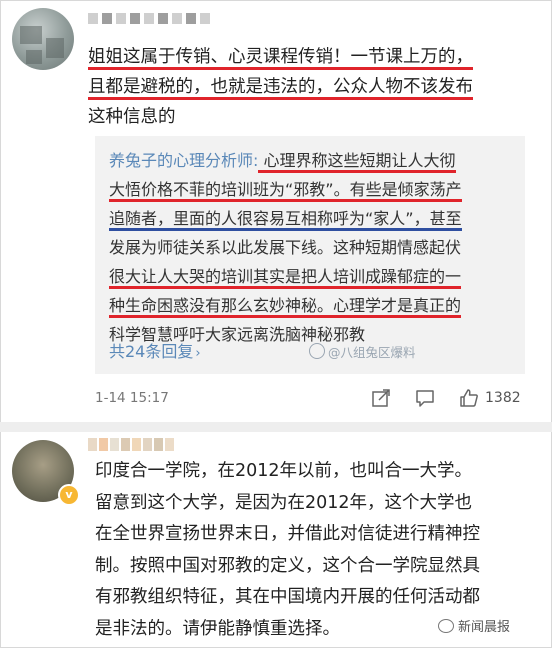  I want to click on quote-line: 追随者，里面的人很容易互相称呼为“家人”，甚至, so click(285, 220).